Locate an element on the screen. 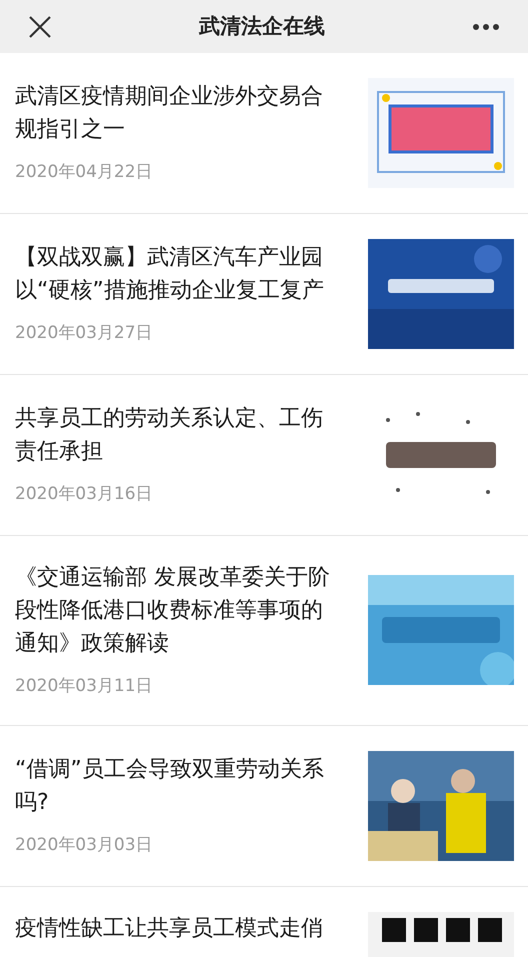  article-title: 武清区疫情期间企业涉外交易合规指引之一 is located at coordinates (169, 113).